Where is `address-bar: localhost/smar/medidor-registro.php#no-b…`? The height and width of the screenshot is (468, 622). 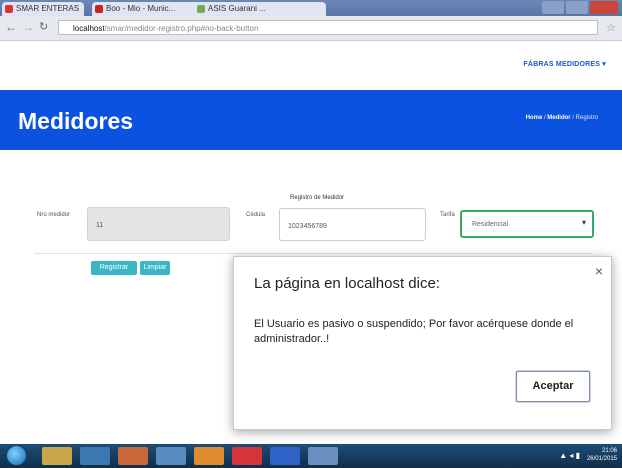 address-bar: localhost/smar/medidor-registro.php#no-b… is located at coordinates (328, 27).